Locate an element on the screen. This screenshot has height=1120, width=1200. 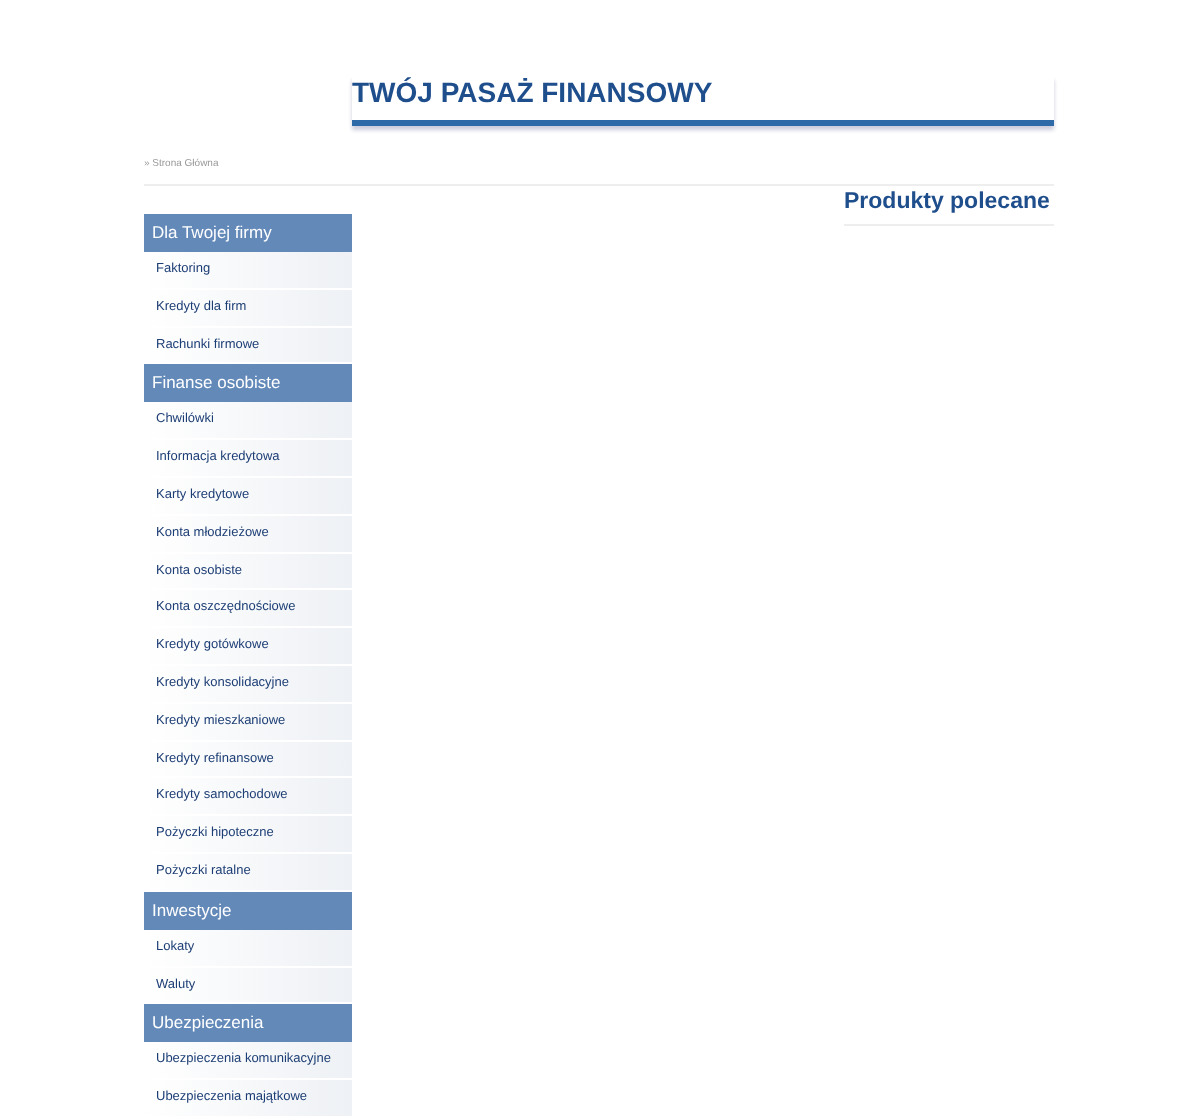
sidebar-section-header: Finanse osobiste is located at coordinates (248, 383).